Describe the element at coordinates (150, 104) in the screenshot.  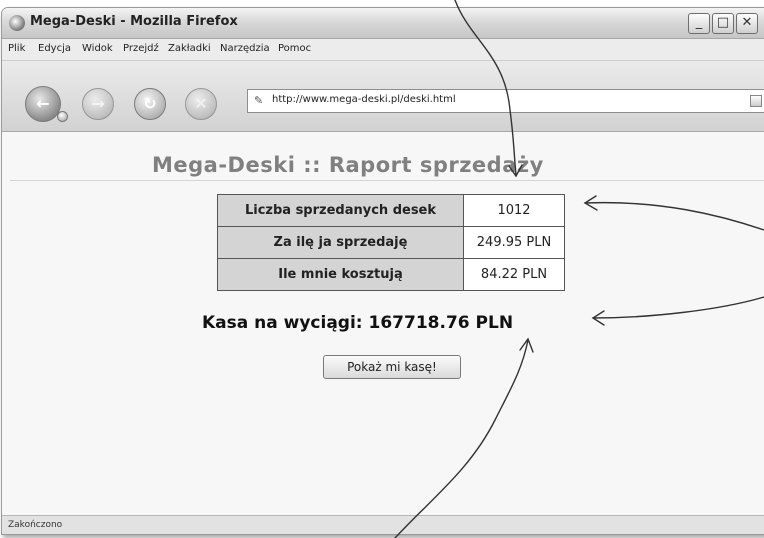
I see `reload-icon: ↻` at that location.